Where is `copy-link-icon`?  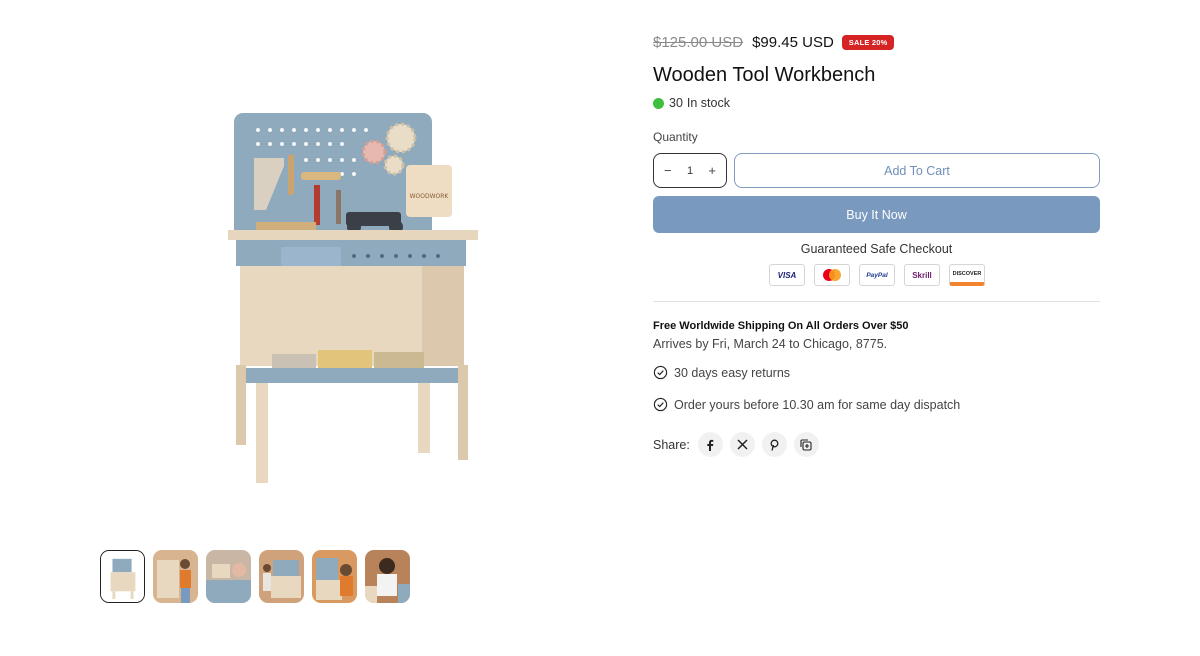
copy-link-icon is located at coordinates (806, 444).